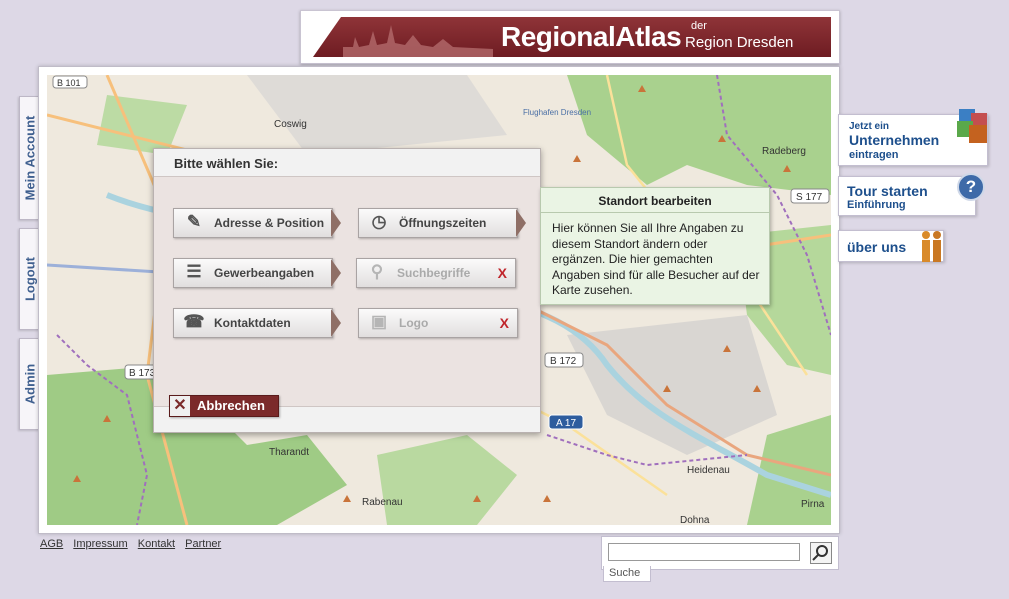 The height and width of the screenshot is (599, 1009). I want to click on map-label-tharandt: Tharandt, so click(289, 452).